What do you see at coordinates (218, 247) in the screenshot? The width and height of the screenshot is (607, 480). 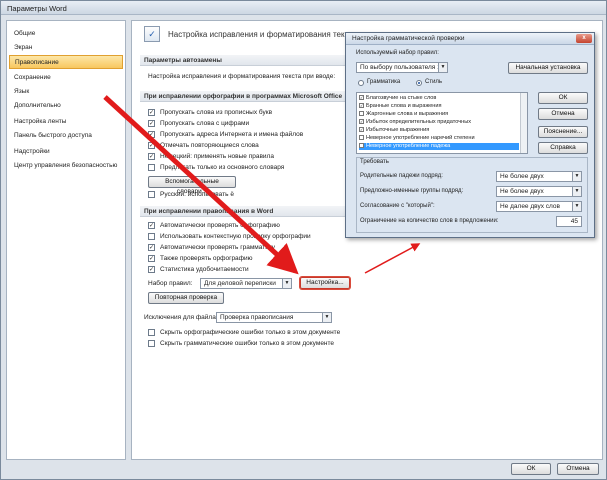 I see `label-check-grammar: Автоматически проверять грамматику` at bounding box center [218, 247].